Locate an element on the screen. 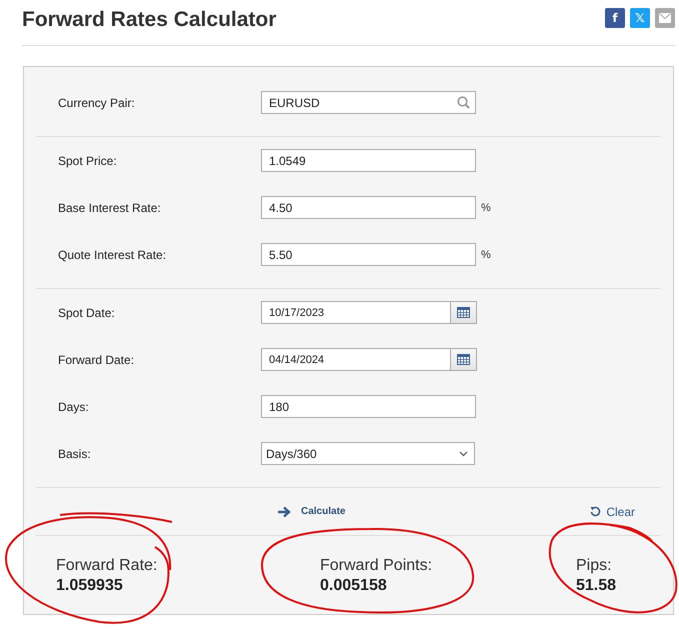 This screenshot has width=679, height=630. result-value: 0.005158 is located at coordinates (354, 586).